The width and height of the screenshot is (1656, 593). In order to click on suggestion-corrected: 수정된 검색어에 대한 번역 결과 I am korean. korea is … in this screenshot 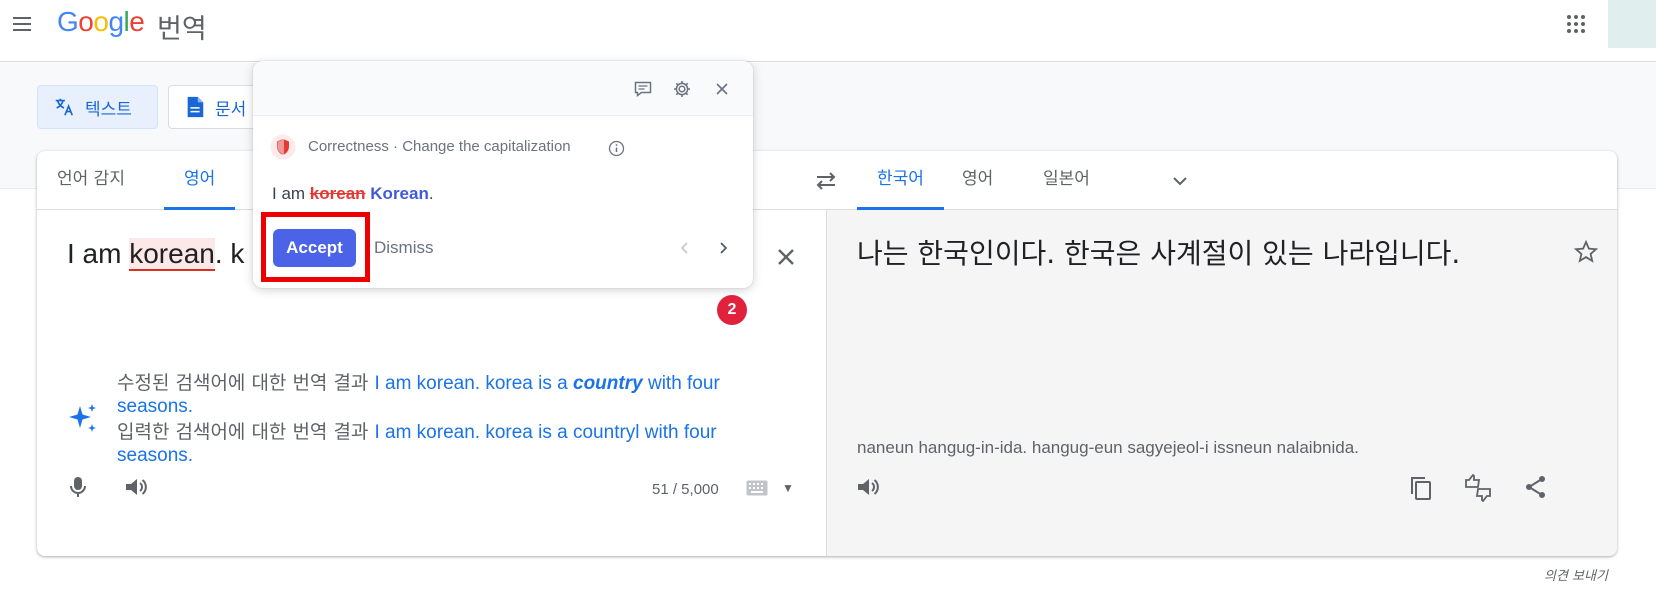, I will do `click(447, 395)`.